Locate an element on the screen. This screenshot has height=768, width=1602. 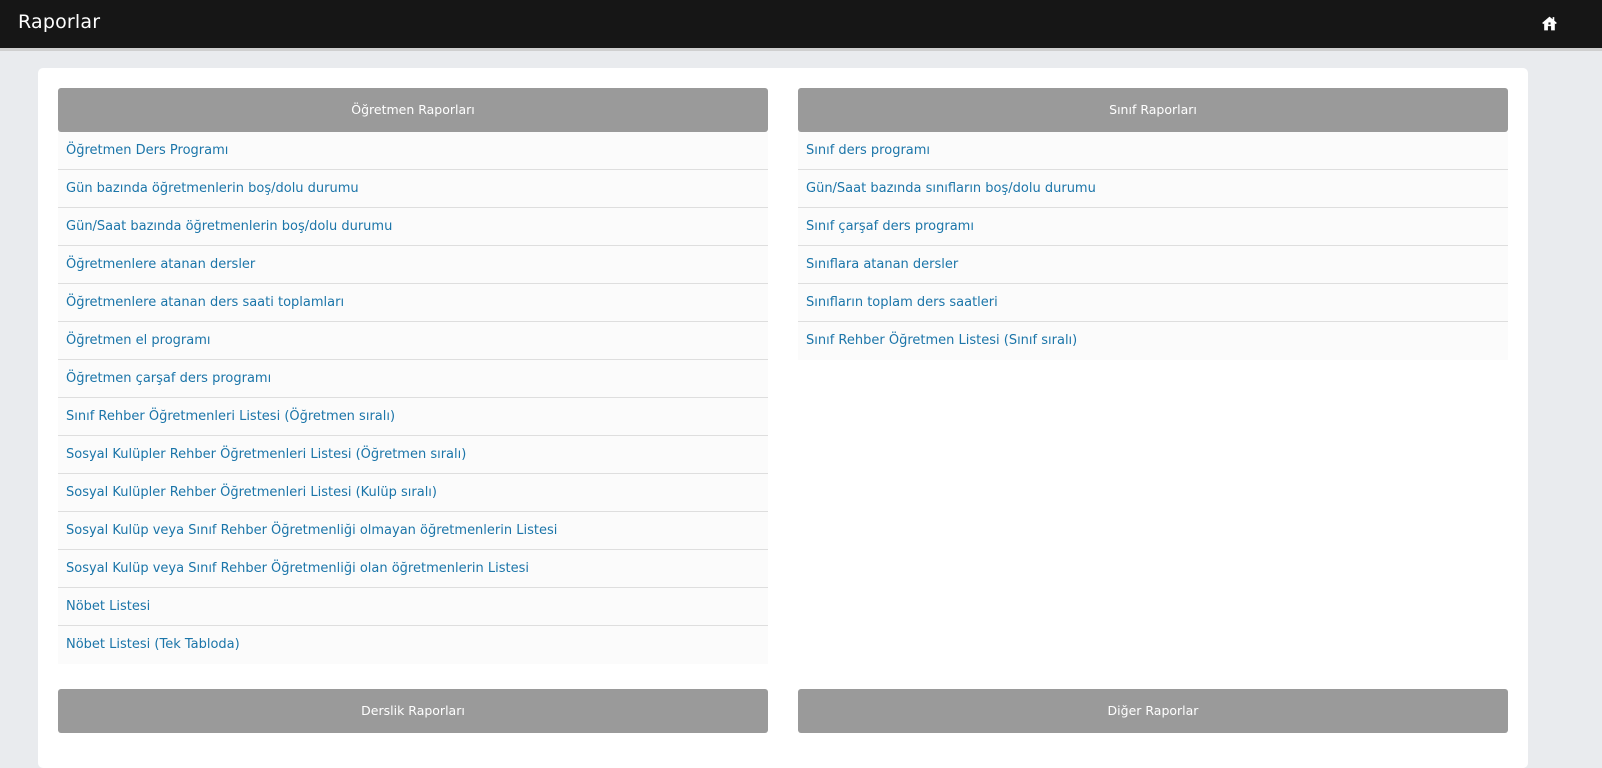
page-title: Raporlar is located at coordinates (59, 22).